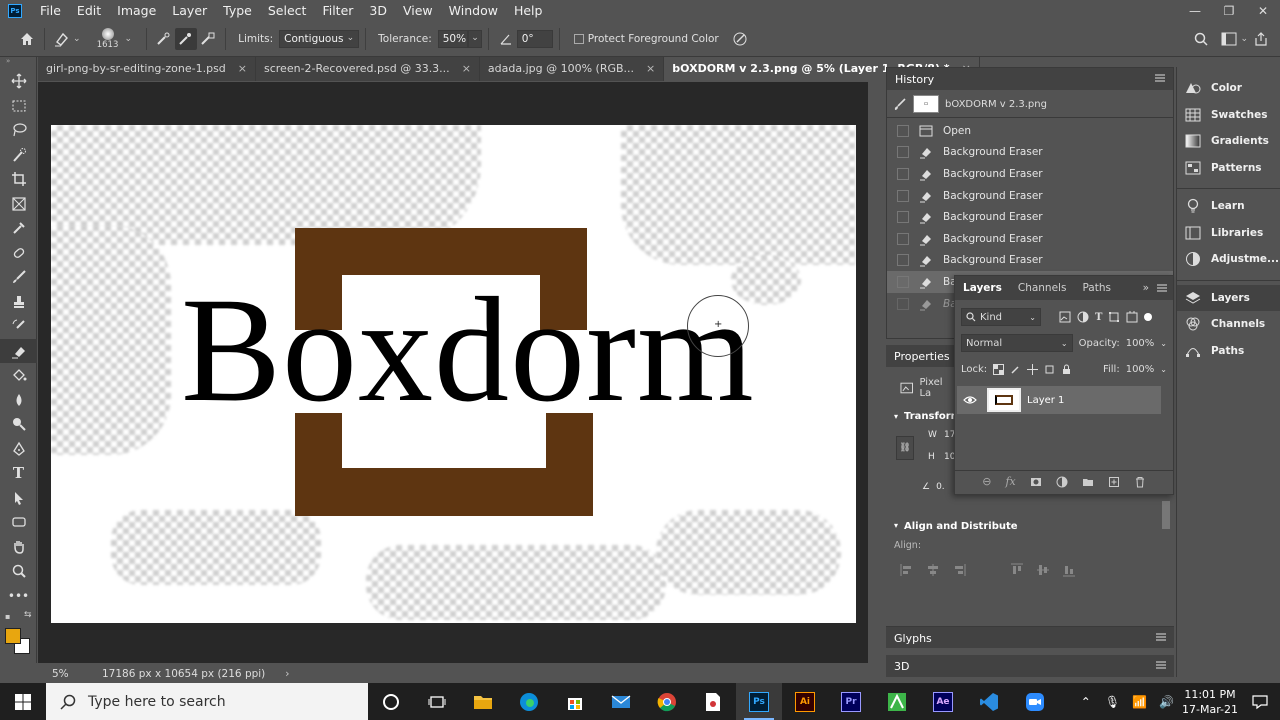  I want to click on align-left-icon, so click(907, 570).